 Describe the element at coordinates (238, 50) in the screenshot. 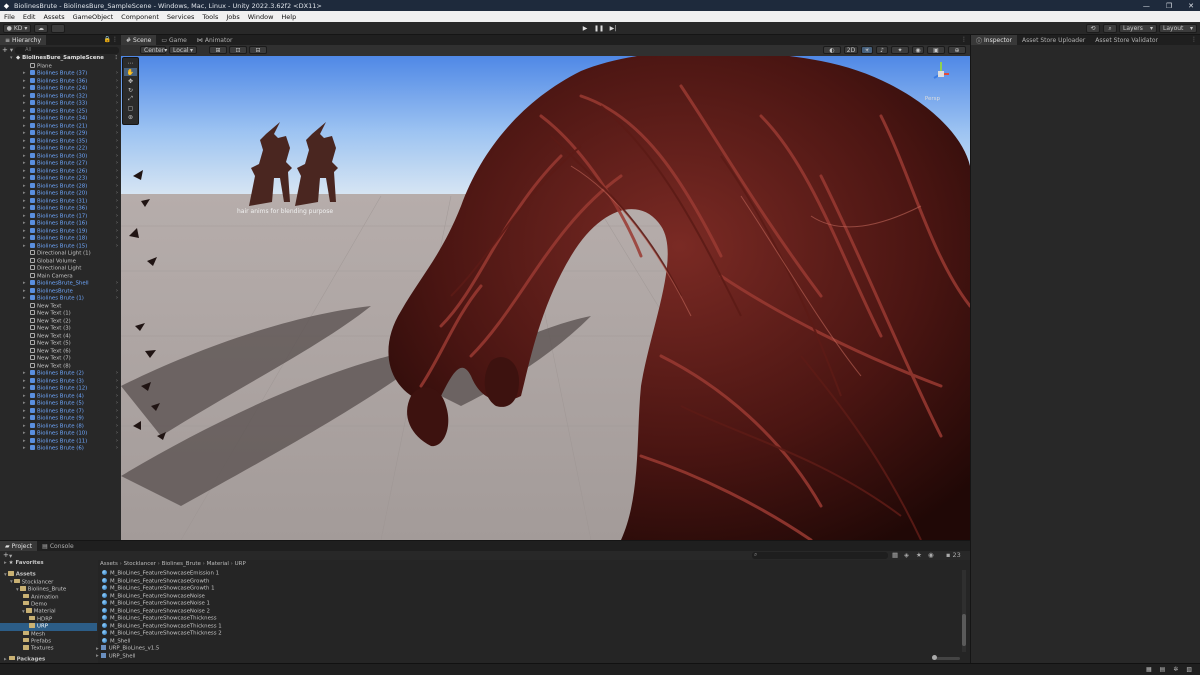

I see `snap-increment-button: ⊡` at that location.